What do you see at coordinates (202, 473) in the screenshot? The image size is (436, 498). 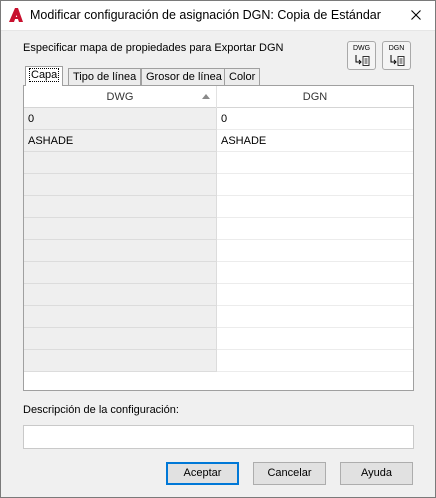 I see `accept-button: Aceptar` at bounding box center [202, 473].